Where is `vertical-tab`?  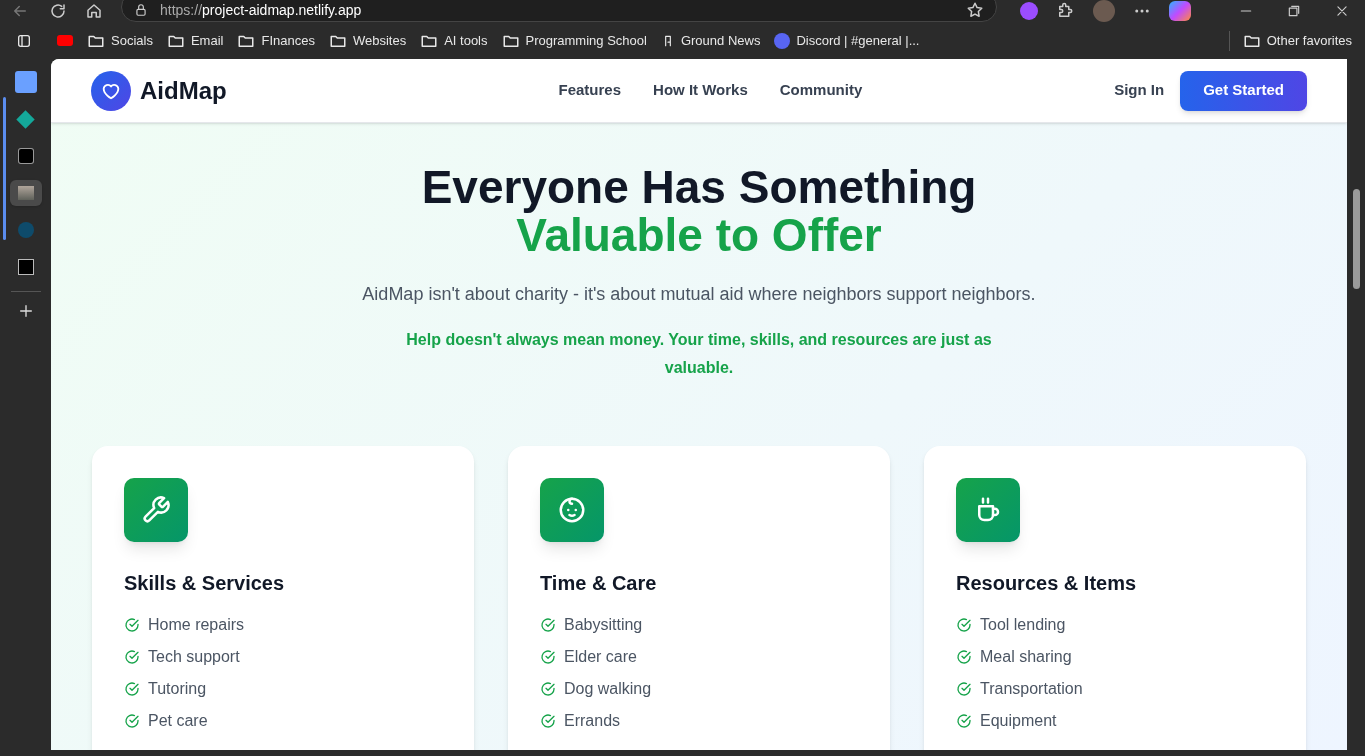
vertical-tab is located at coordinates (25, 193).